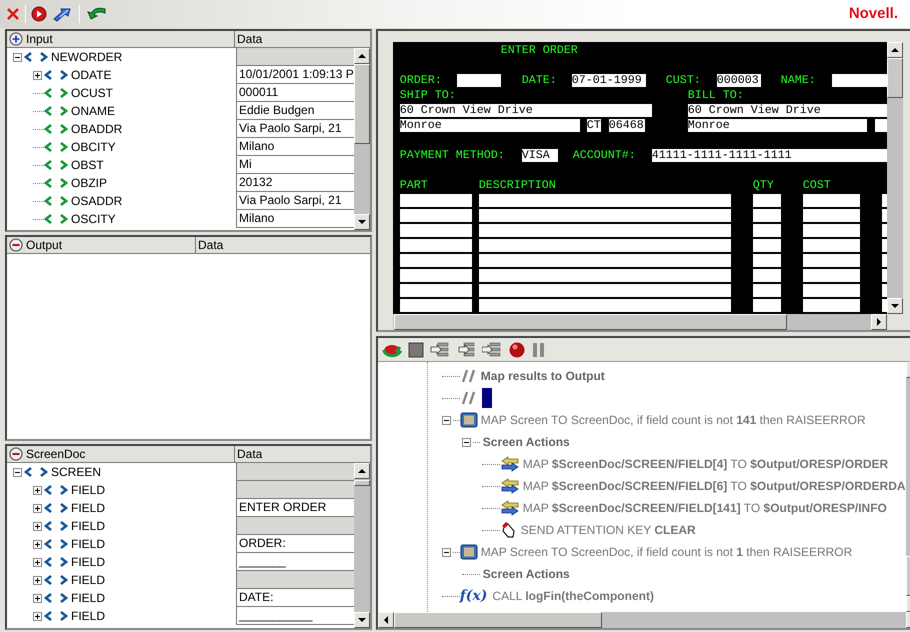 The width and height of the screenshot is (910, 632). Describe the element at coordinates (86, 57) in the screenshot. I see `node-label: NEWORDER` at that location.